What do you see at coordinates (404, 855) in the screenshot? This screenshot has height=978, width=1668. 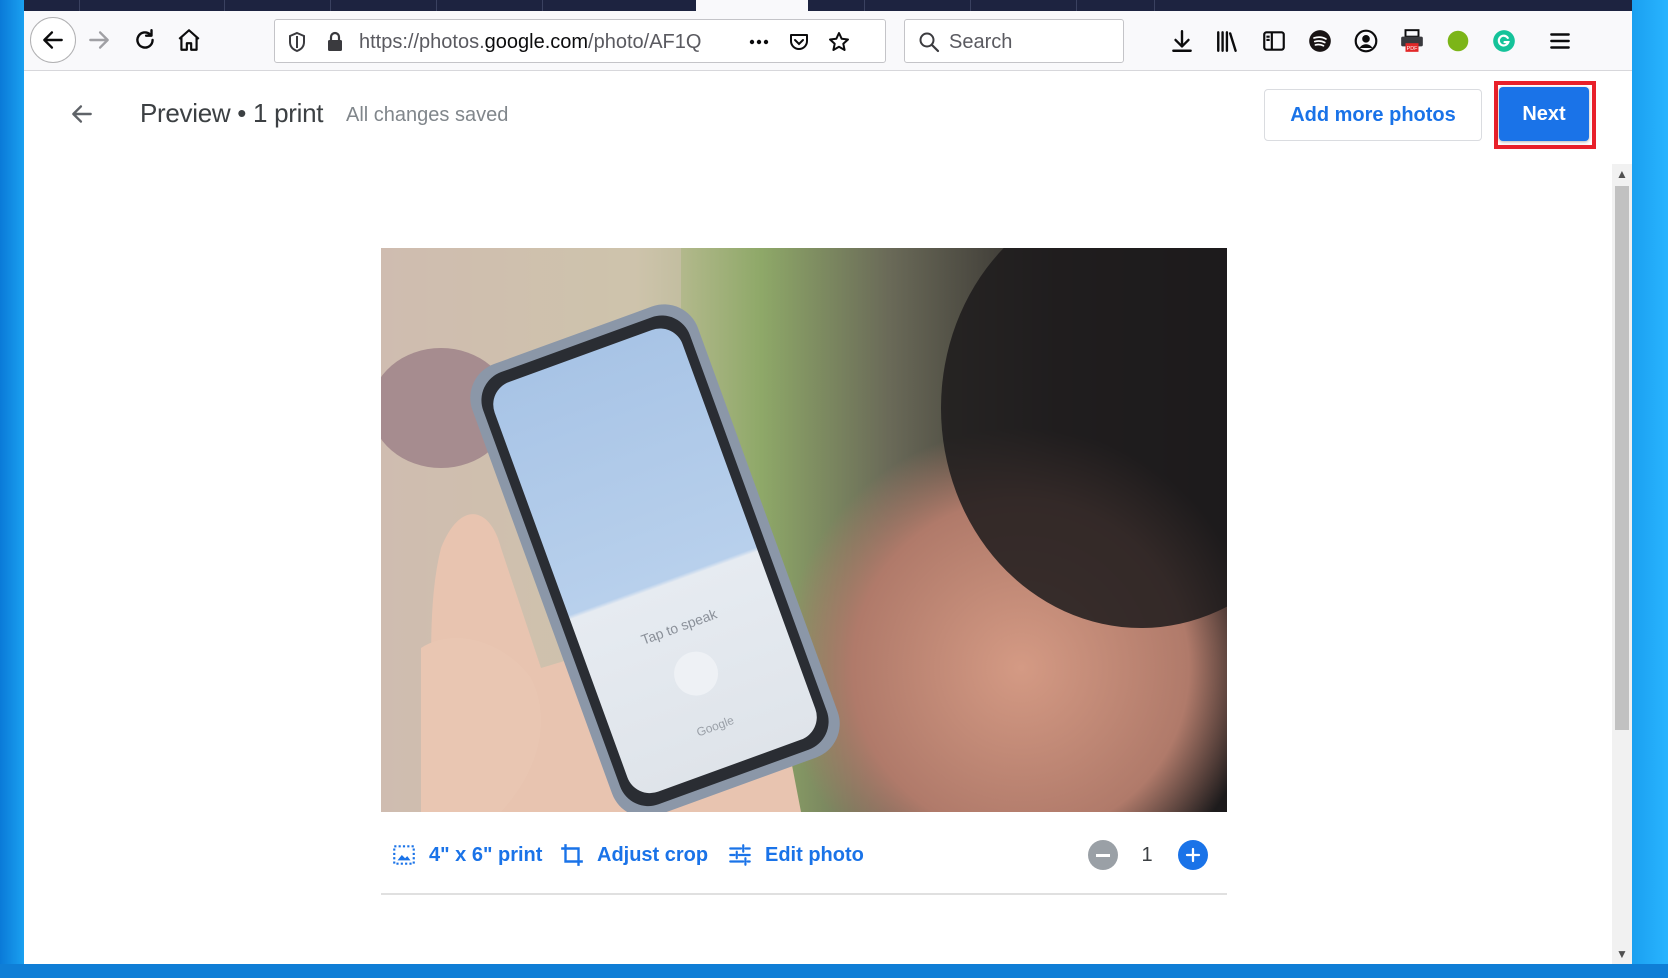 I see `photo-size-icon` at bounding box center [404, 855].